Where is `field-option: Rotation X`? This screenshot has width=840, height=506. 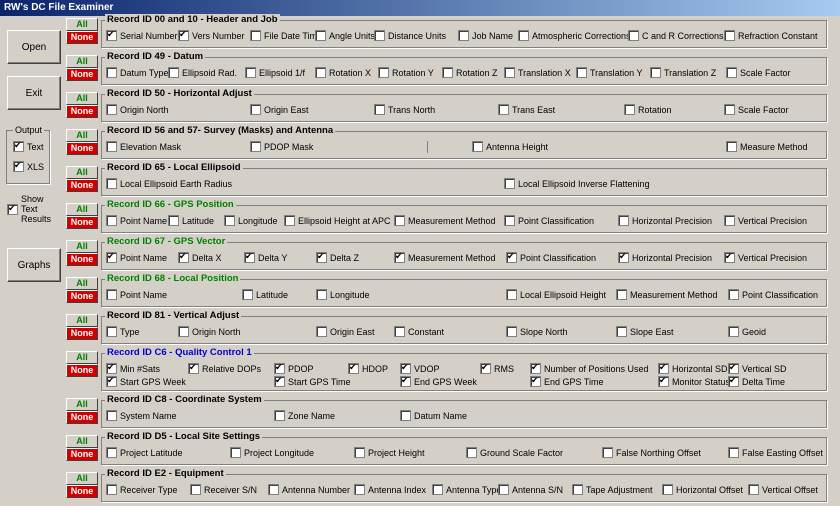
field-option: Rotation X is located at coordinates (343, 72).